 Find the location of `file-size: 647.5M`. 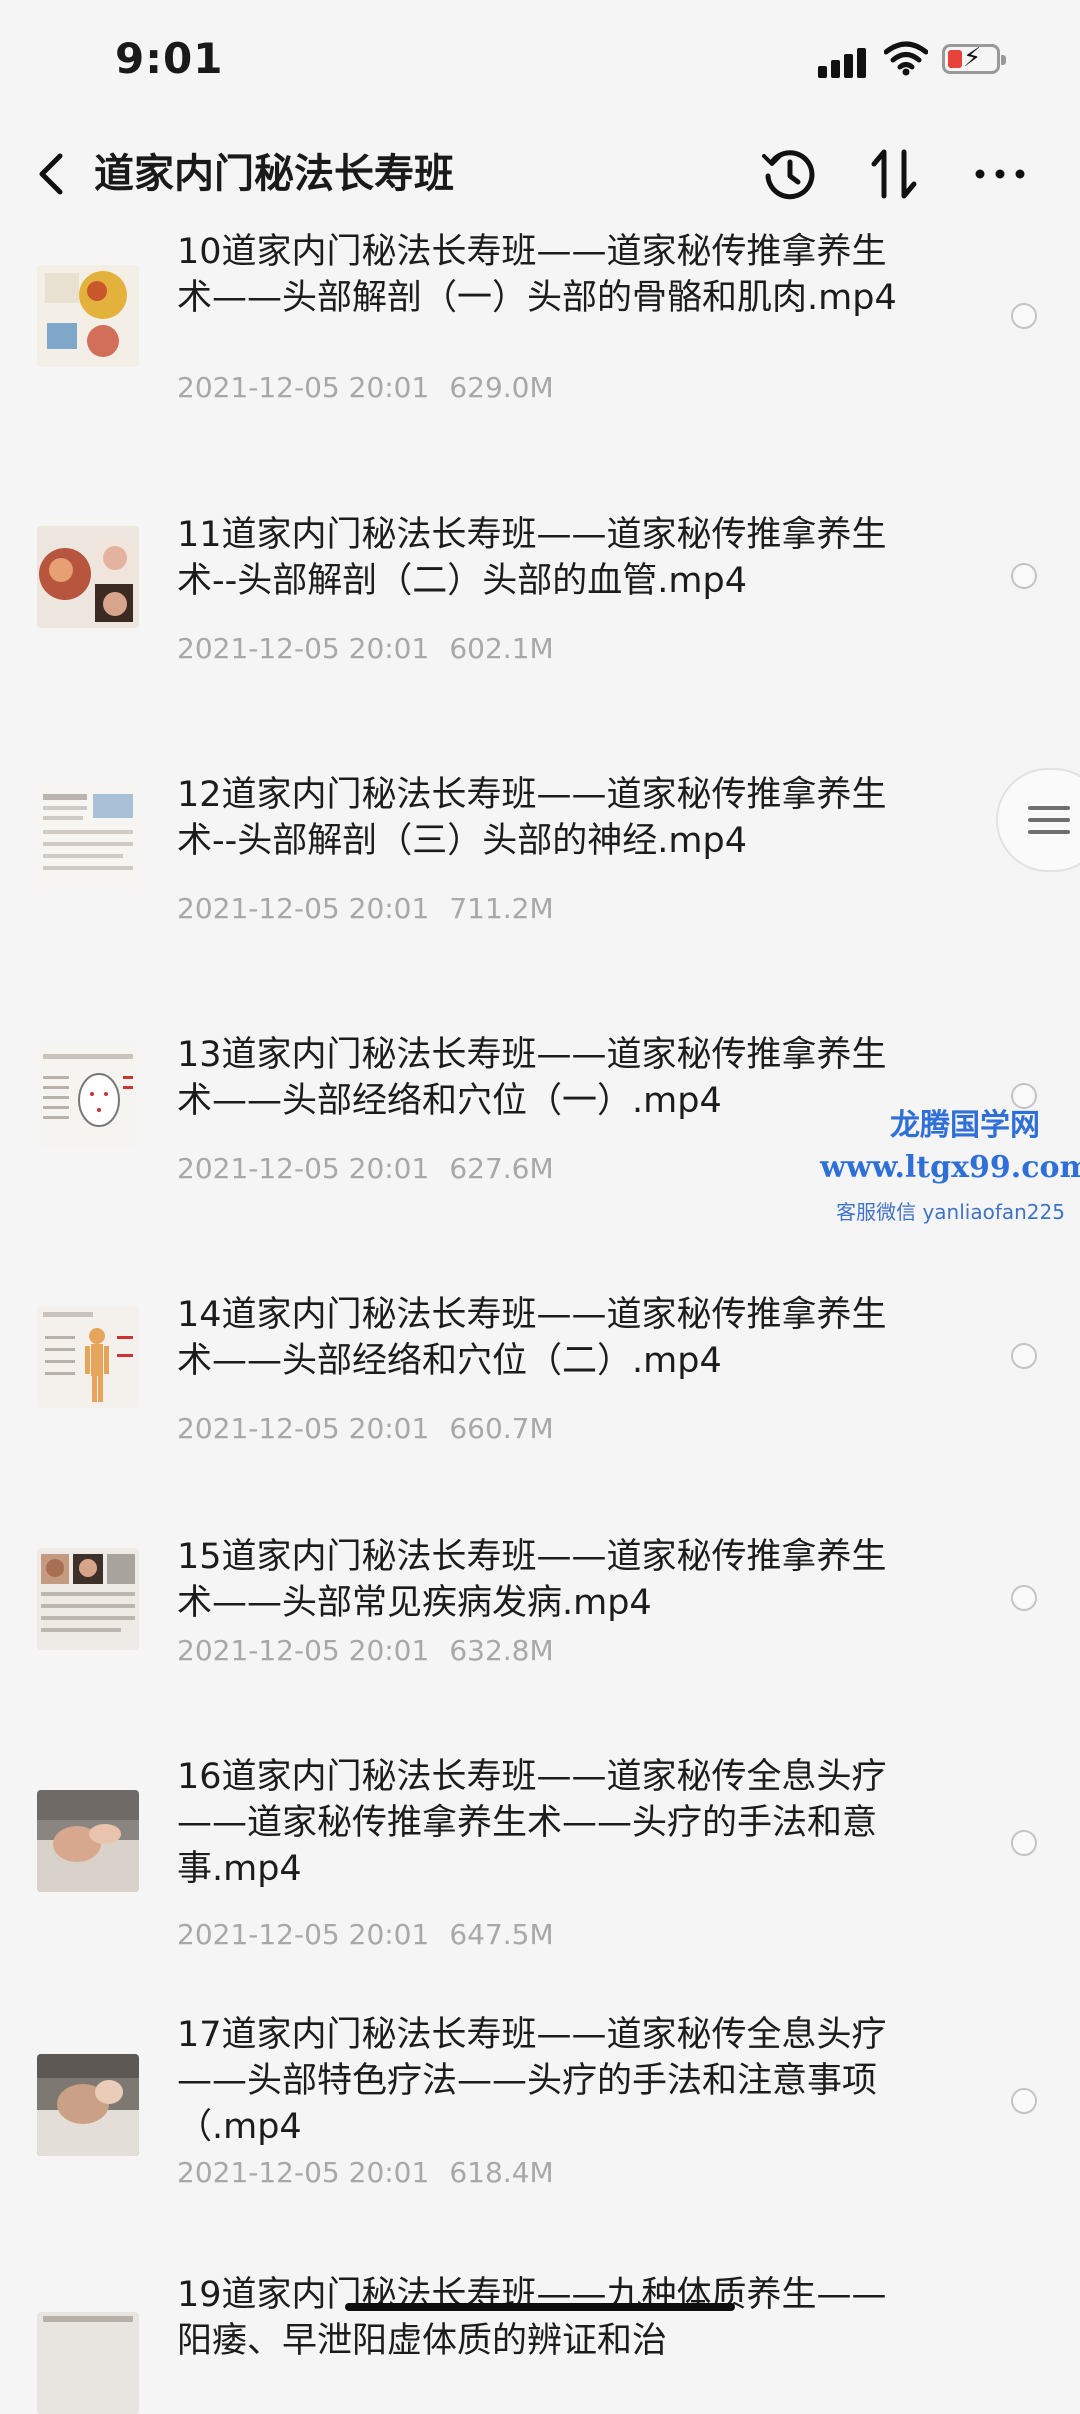

file-size: 647.5M is located at coordinates (501, 1934).